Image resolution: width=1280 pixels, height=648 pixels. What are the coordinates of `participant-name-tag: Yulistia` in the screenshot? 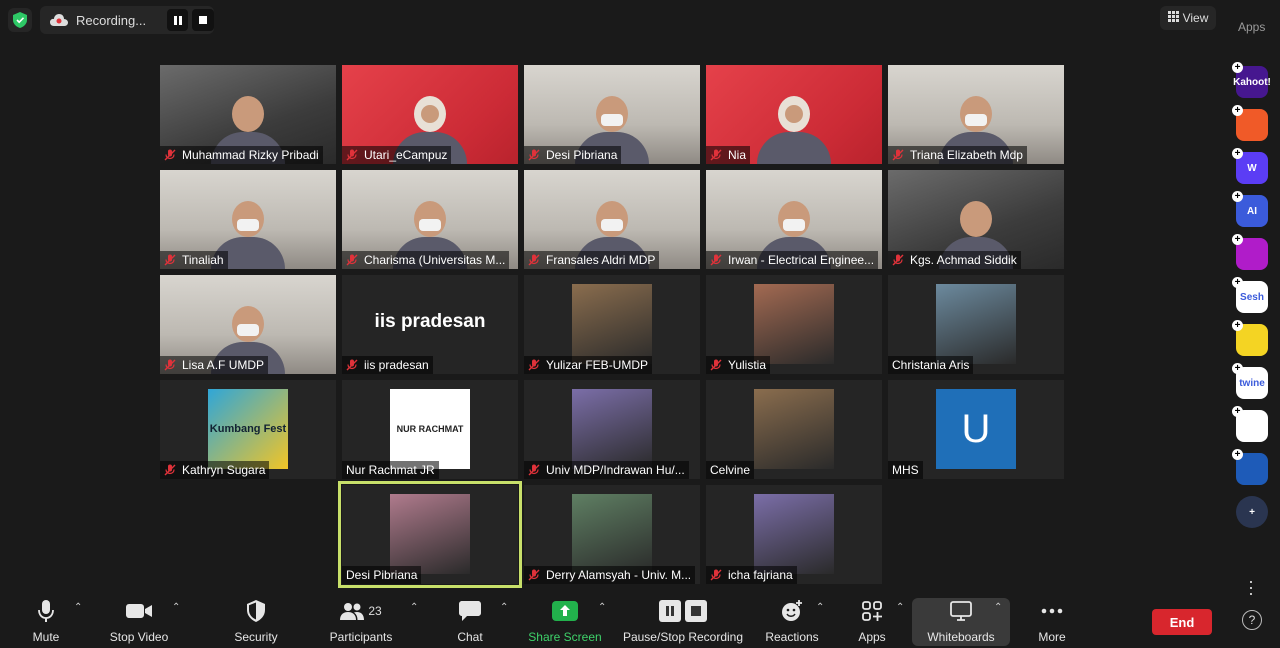 It's located at (738, 365).